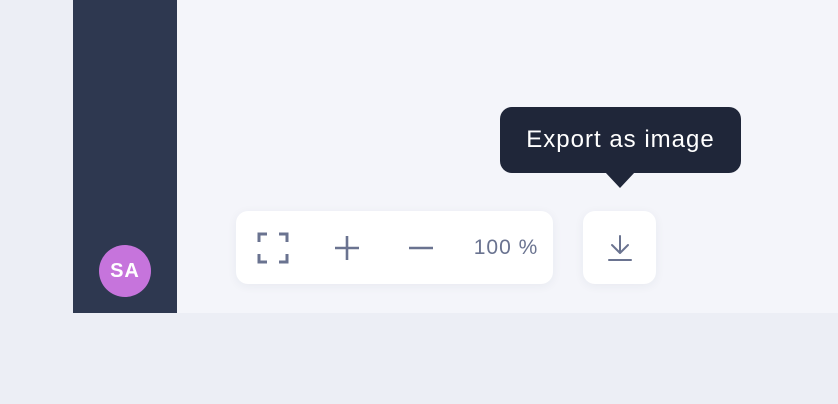 The image size is (838, 404). What do you see at coordinates (36, 156) in the screenshot?
I see `app-background` at bounding box center [36, 156].